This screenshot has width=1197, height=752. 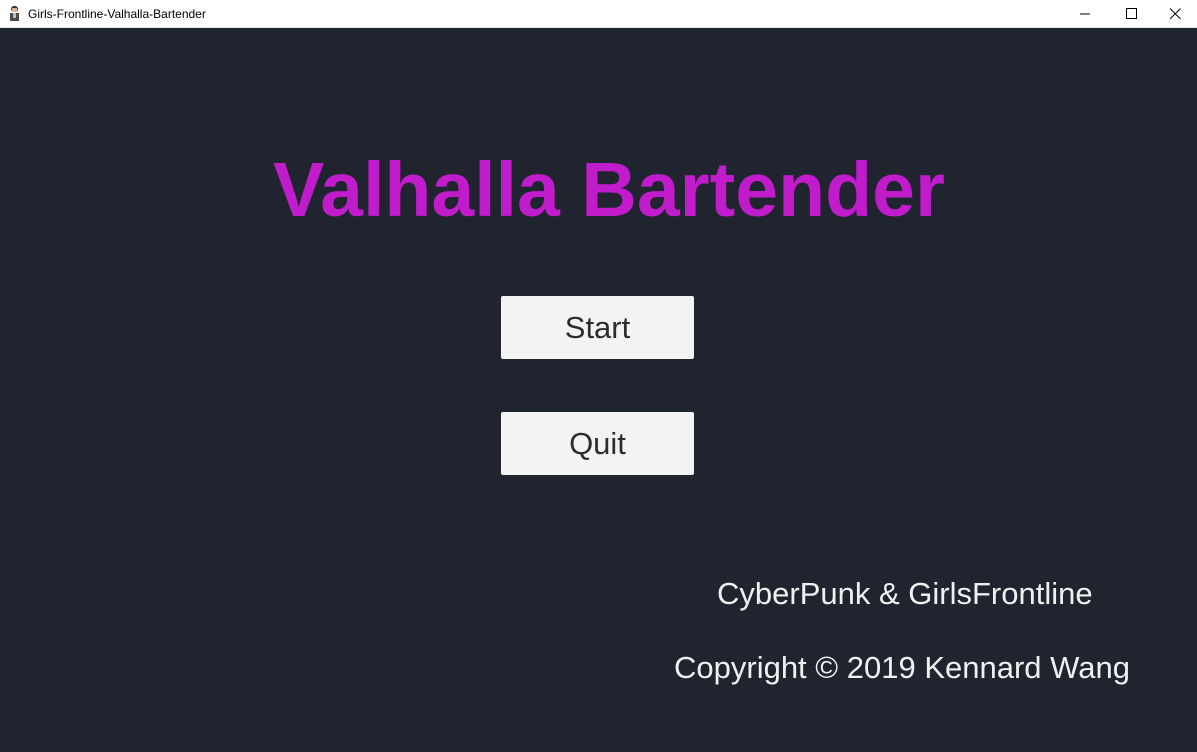 I want to click on game-title: Valhalla Bartender, so click(x=609, y=190).